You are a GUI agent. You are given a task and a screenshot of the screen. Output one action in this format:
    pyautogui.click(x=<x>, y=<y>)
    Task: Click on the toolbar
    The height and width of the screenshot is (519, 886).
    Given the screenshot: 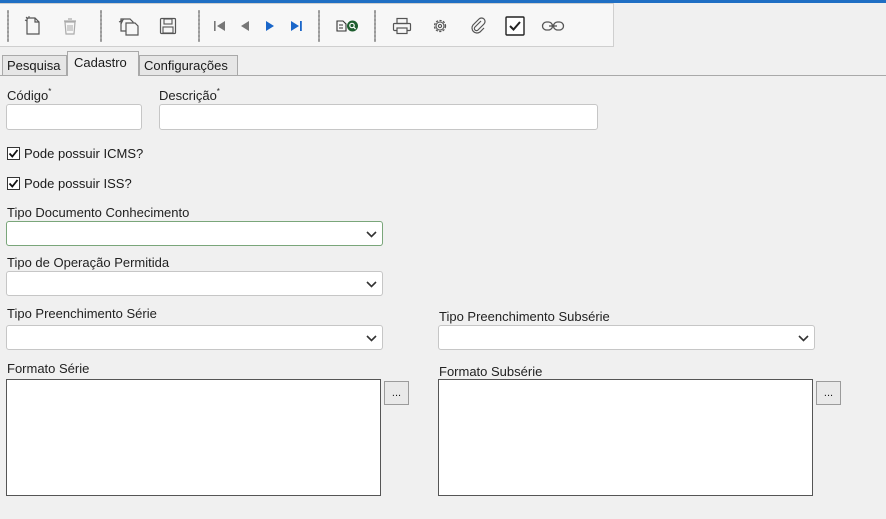 What is the action you would take?
    pyautogui.click(x=307, y=25)
    